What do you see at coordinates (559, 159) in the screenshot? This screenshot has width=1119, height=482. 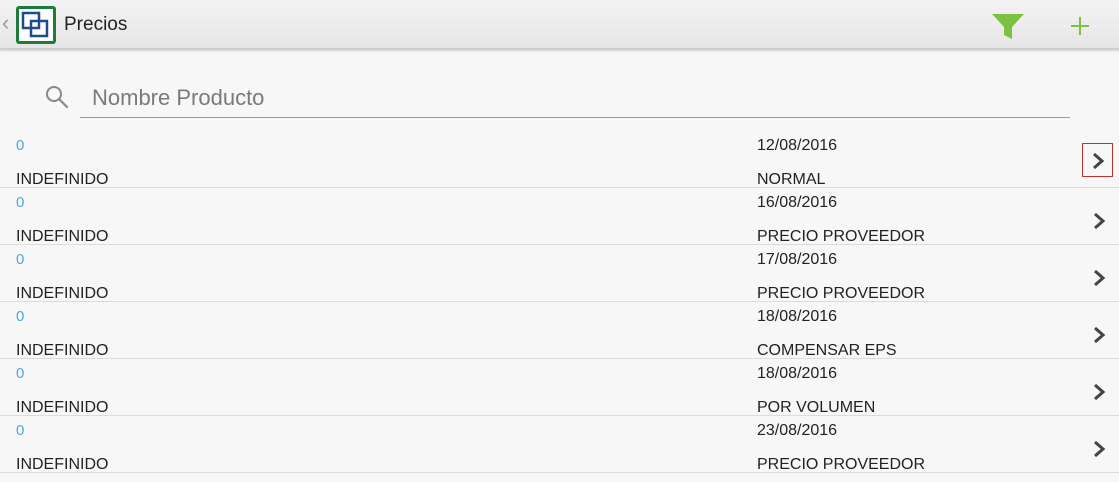 I see `list-item: 0 INDEFINIDO 12/08/2016 NORMAL` at bounding box center [559, 159].